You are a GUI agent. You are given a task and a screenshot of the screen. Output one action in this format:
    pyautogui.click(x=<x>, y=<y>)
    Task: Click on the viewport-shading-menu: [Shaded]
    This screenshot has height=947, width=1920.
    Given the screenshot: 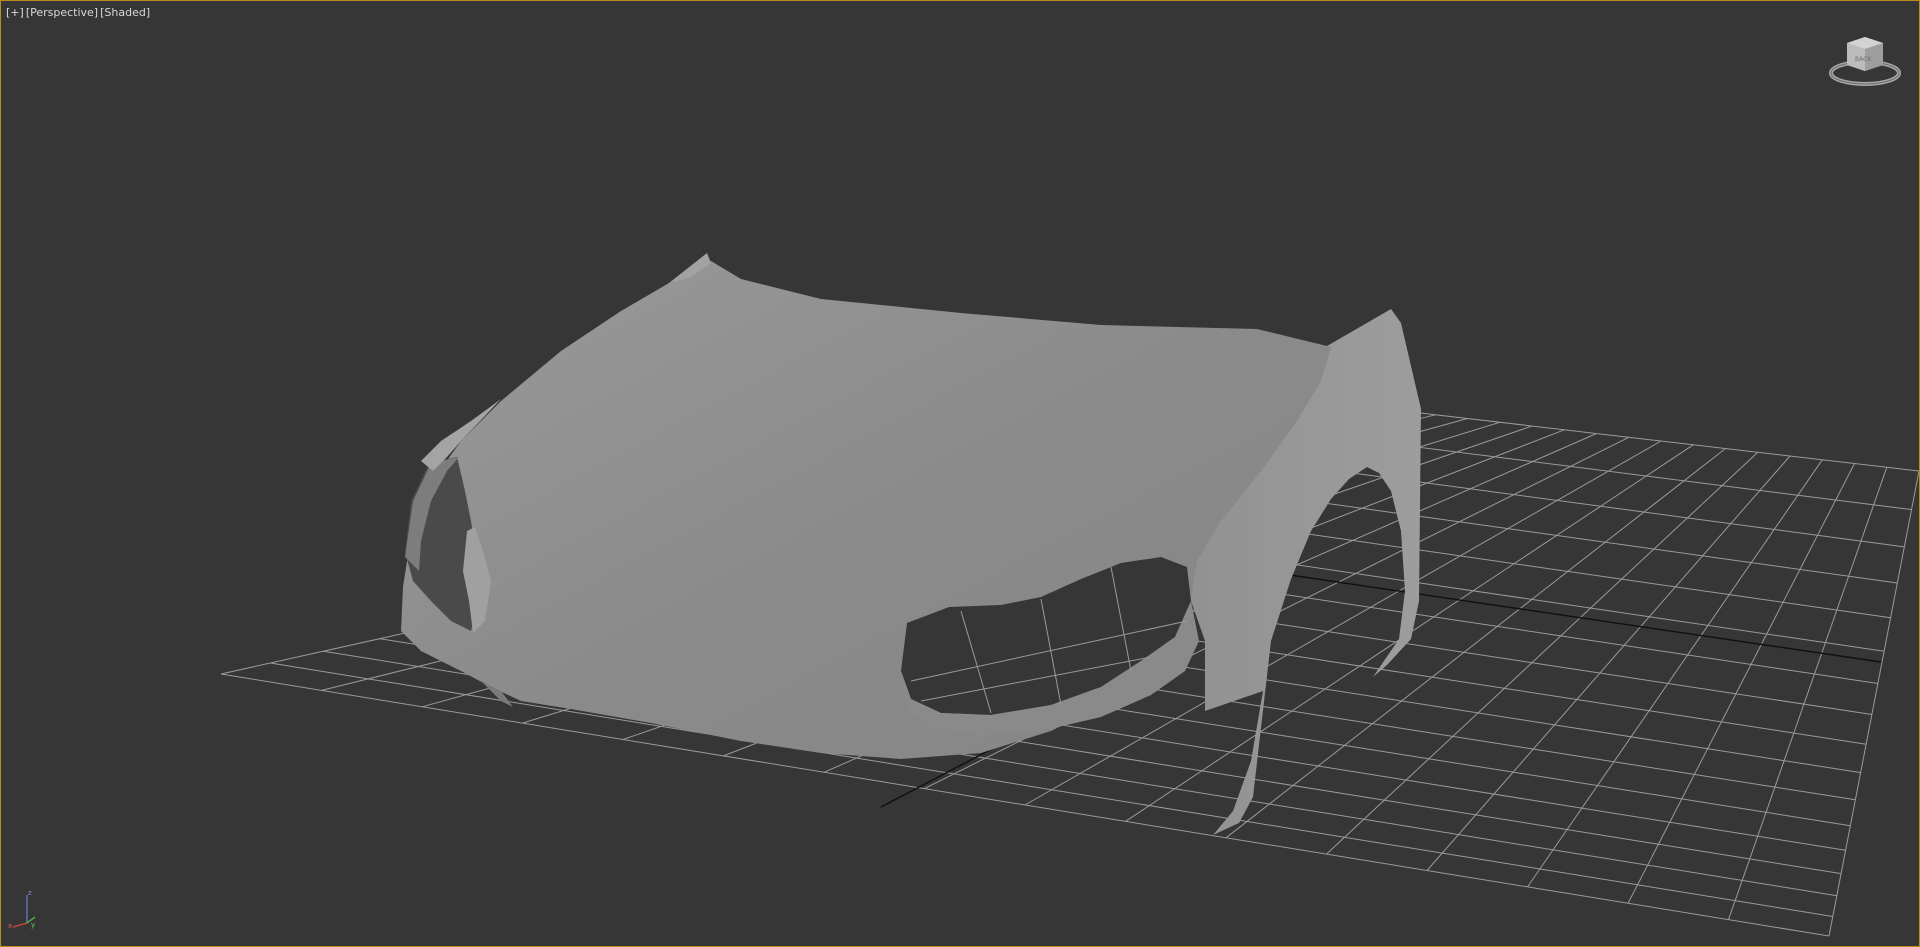 What is the action you would take?
    pyautogui.click(x=125, y=12)
    